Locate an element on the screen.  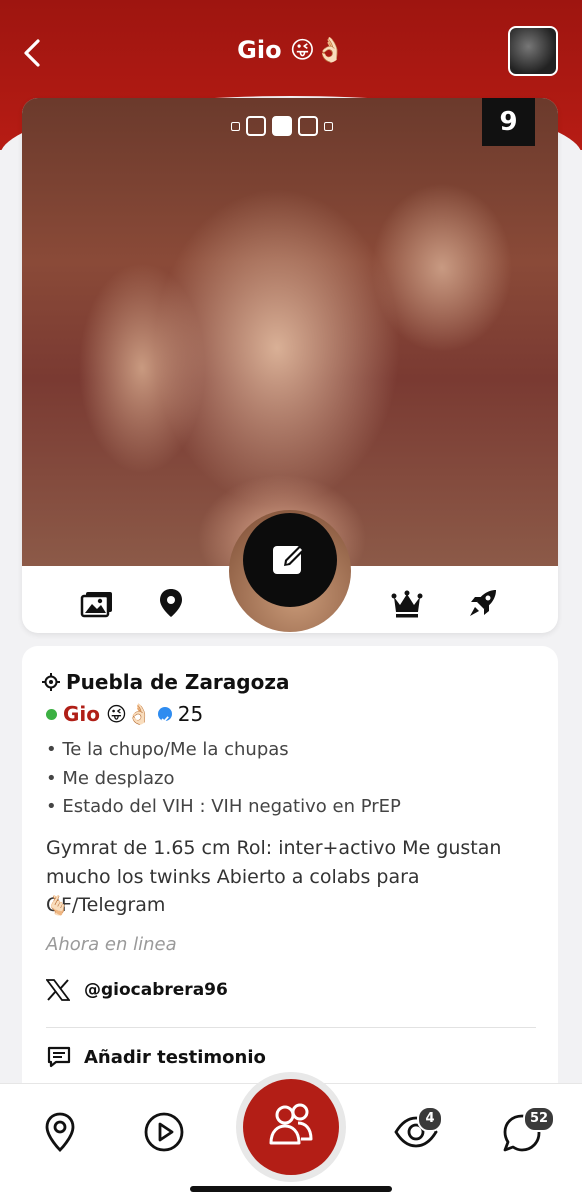
profile-age: 25 is located at coordinates (190, 714).